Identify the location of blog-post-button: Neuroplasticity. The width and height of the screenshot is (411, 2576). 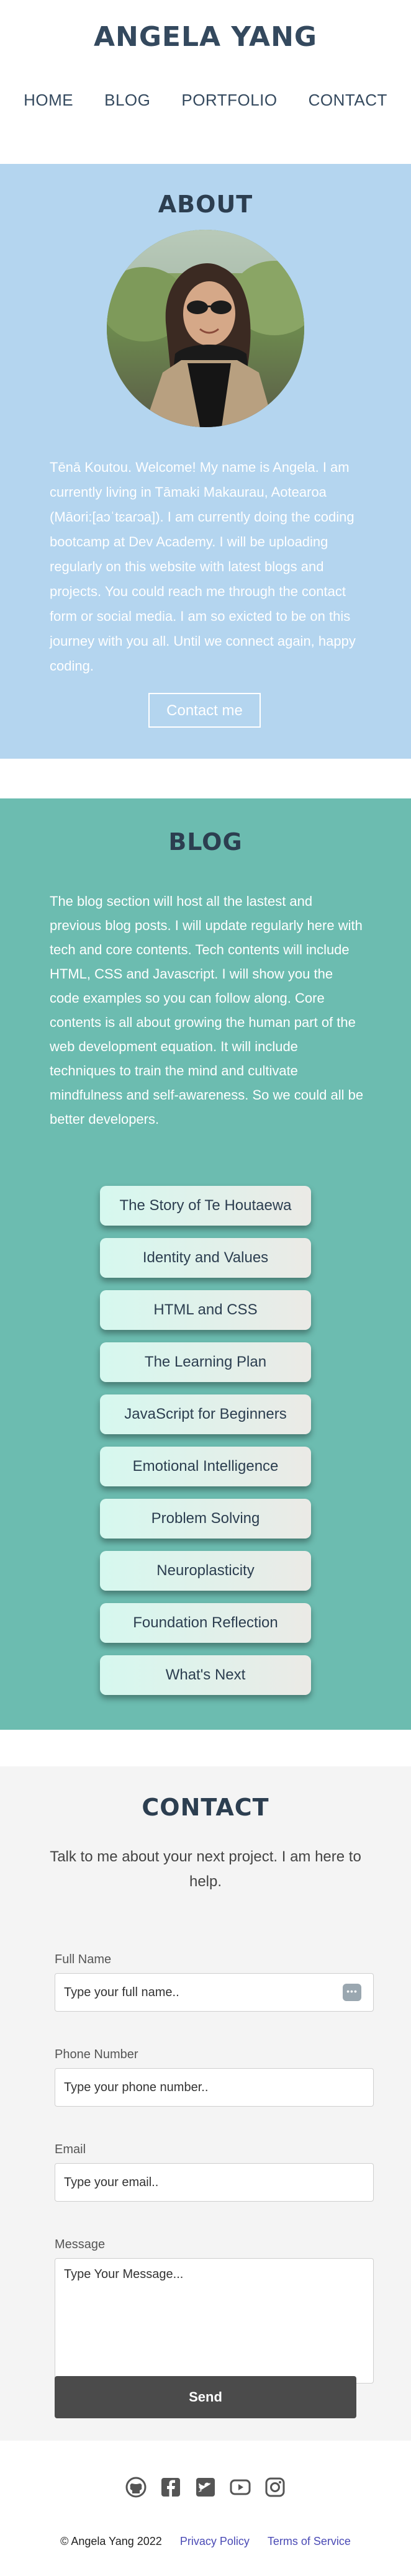
(205, 1571).